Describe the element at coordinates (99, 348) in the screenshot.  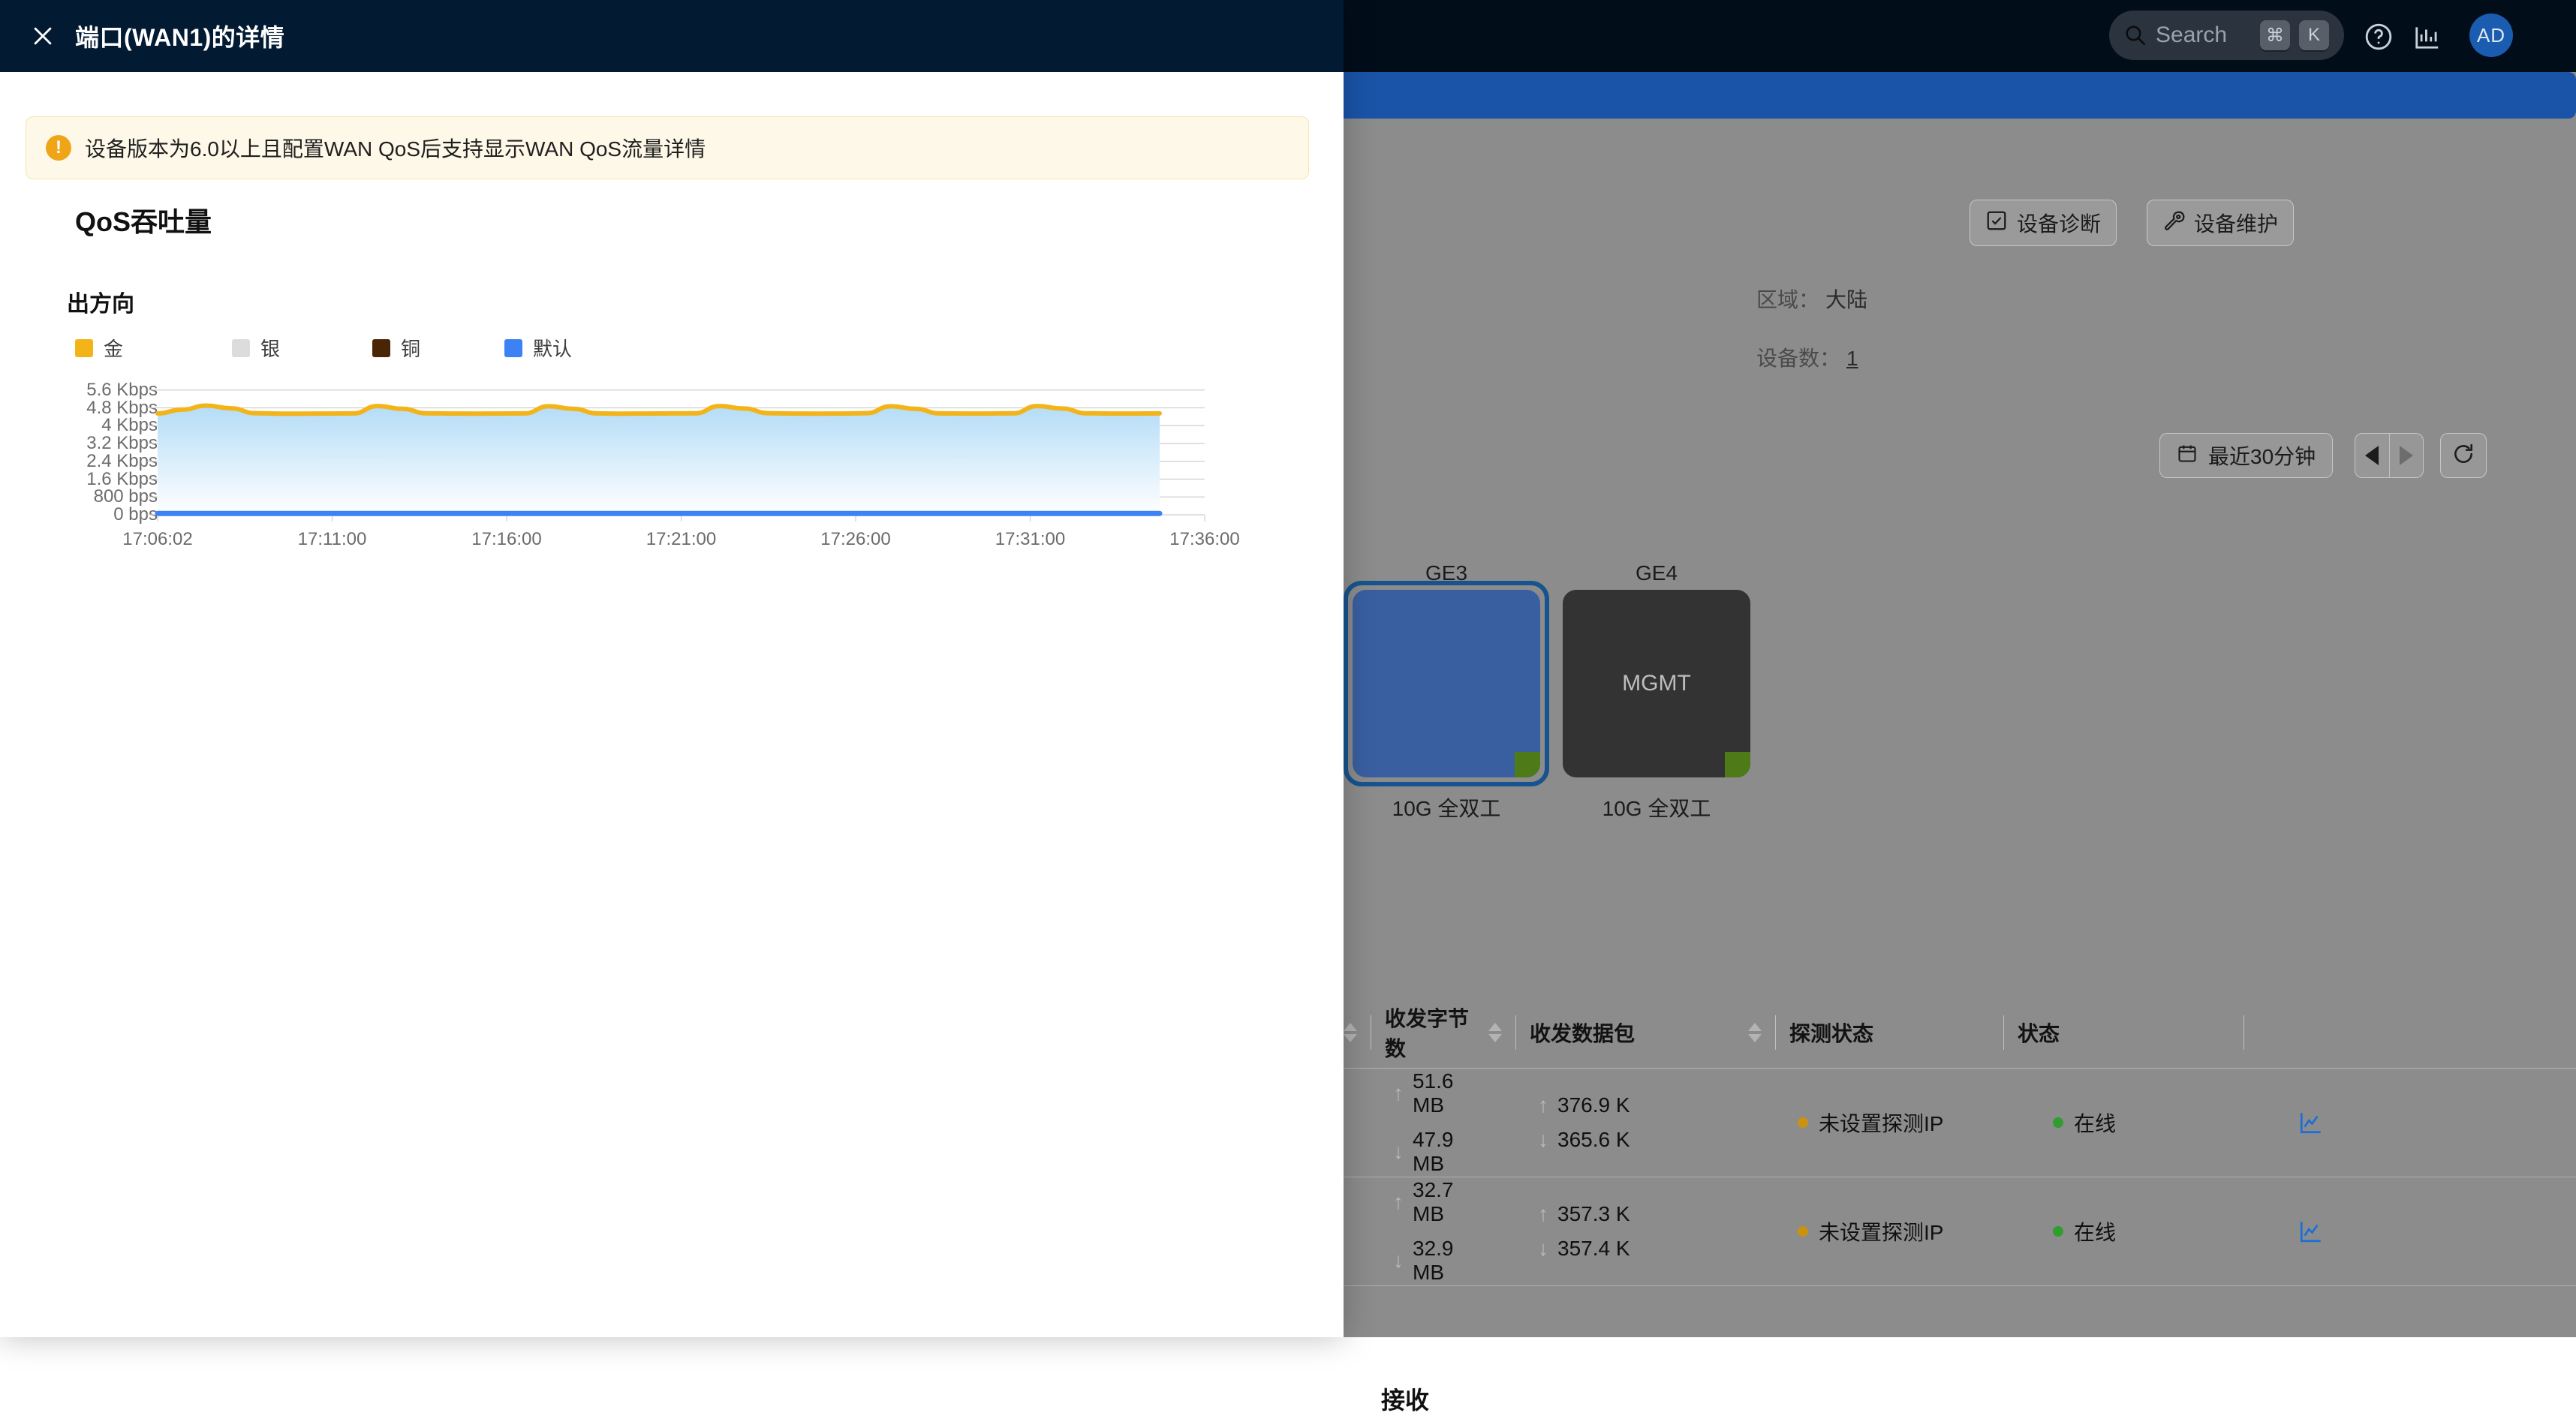
I see `legend-item-gold: 金` at that location.